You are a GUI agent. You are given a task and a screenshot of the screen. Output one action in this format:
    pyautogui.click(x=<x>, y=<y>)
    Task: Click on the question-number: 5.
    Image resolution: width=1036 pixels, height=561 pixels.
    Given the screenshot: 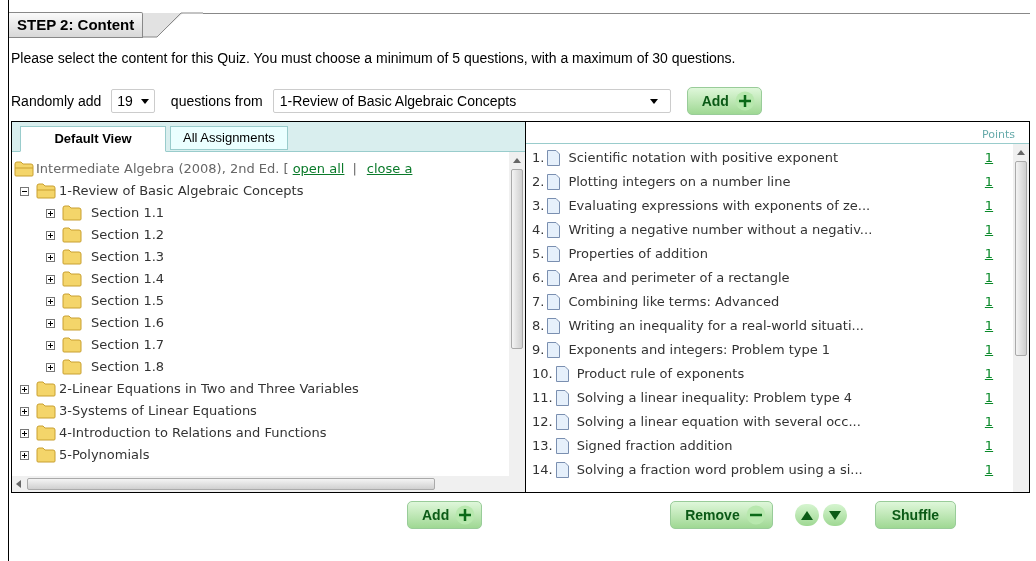 What is the action you would take?
    pyautogui.click(x=538, y=254)
    